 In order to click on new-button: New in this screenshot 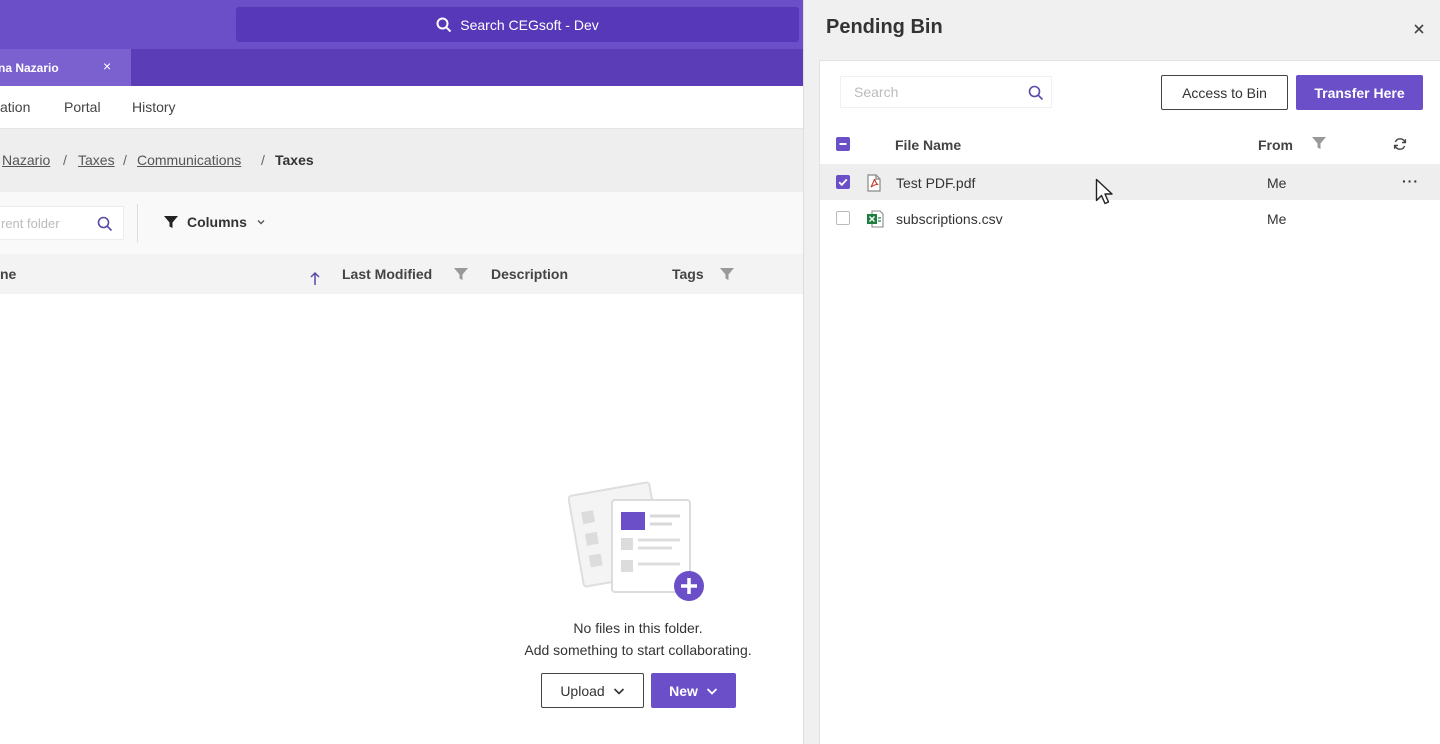, I will do `click(693, 690)`.